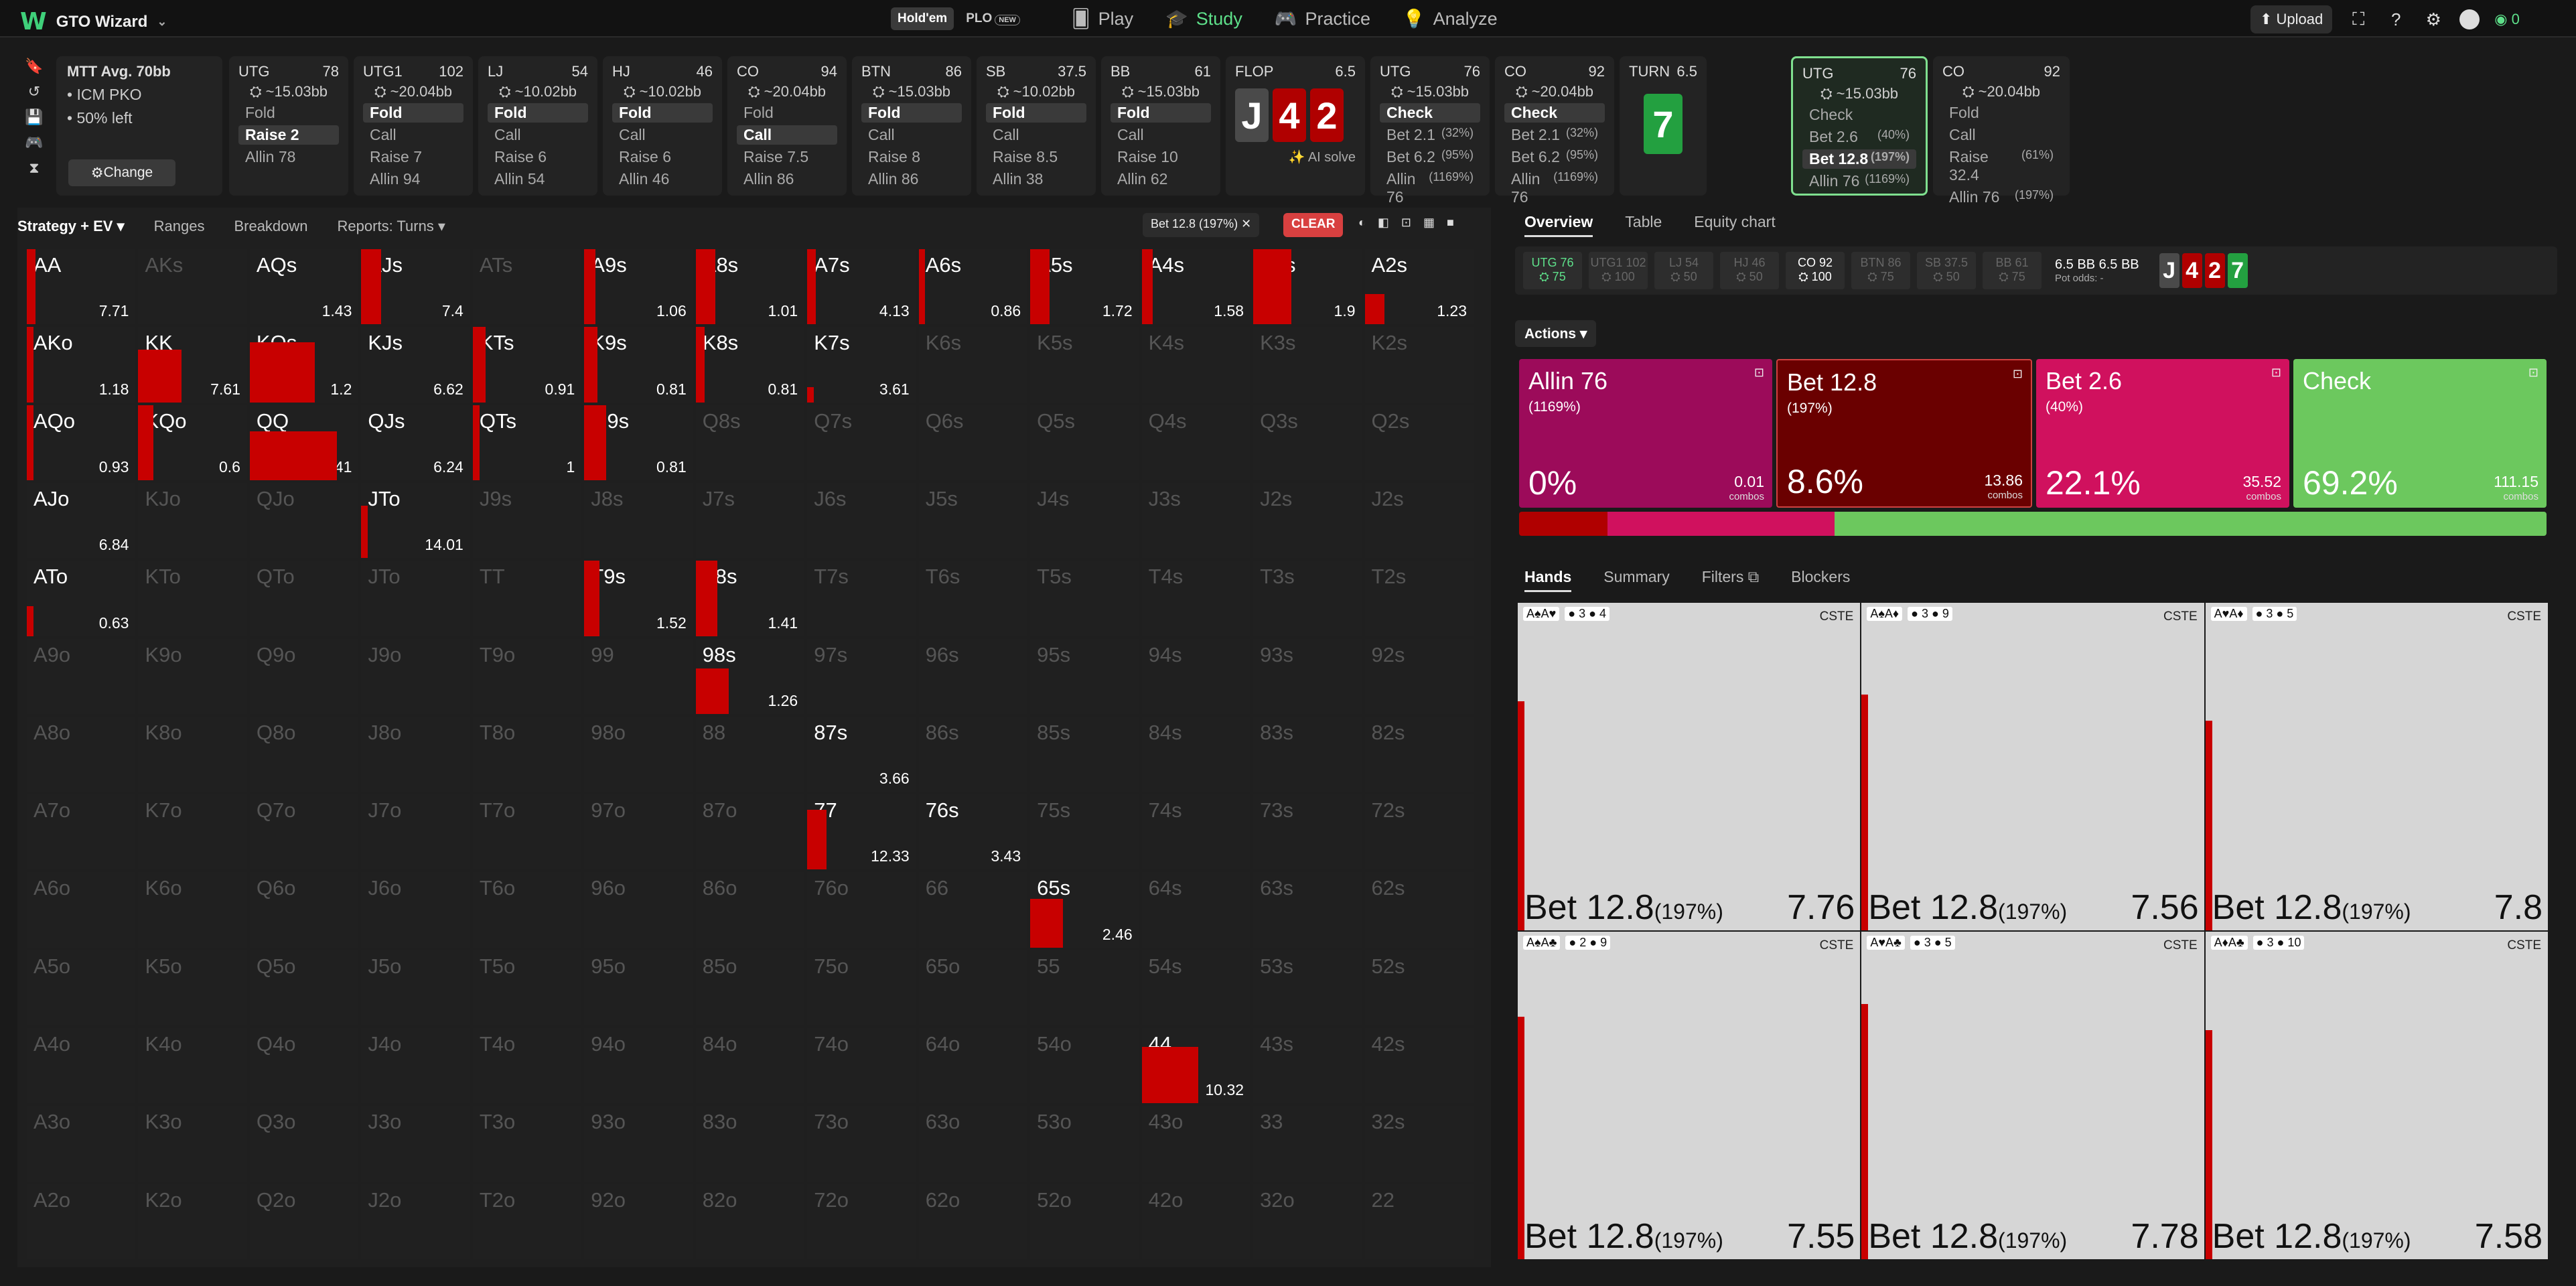 The width and height of the screenshot is (2576, 1286). I want to click on grid-icon: ▦, so click(1429, 223).